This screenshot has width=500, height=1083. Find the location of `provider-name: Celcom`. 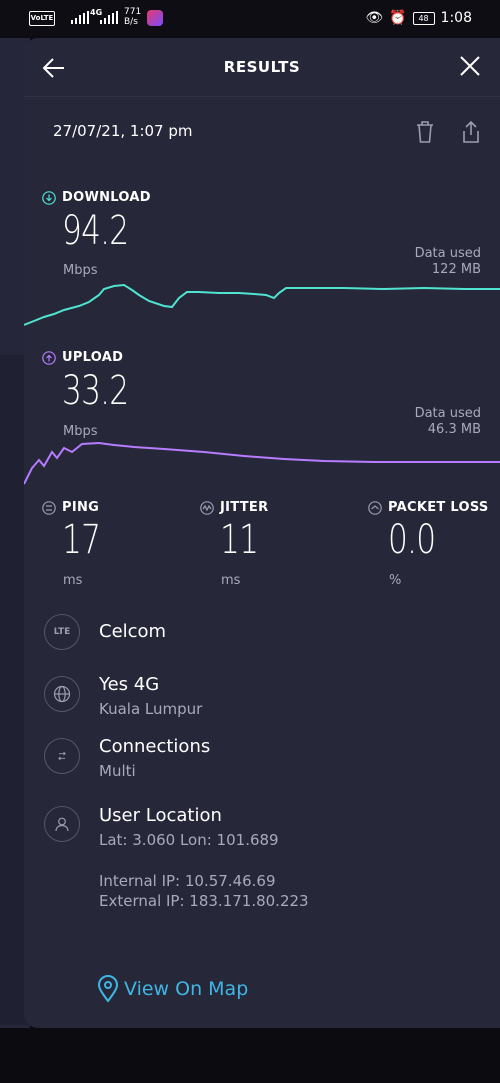

provider-name: Celcom is located at coordinates (133, 631).